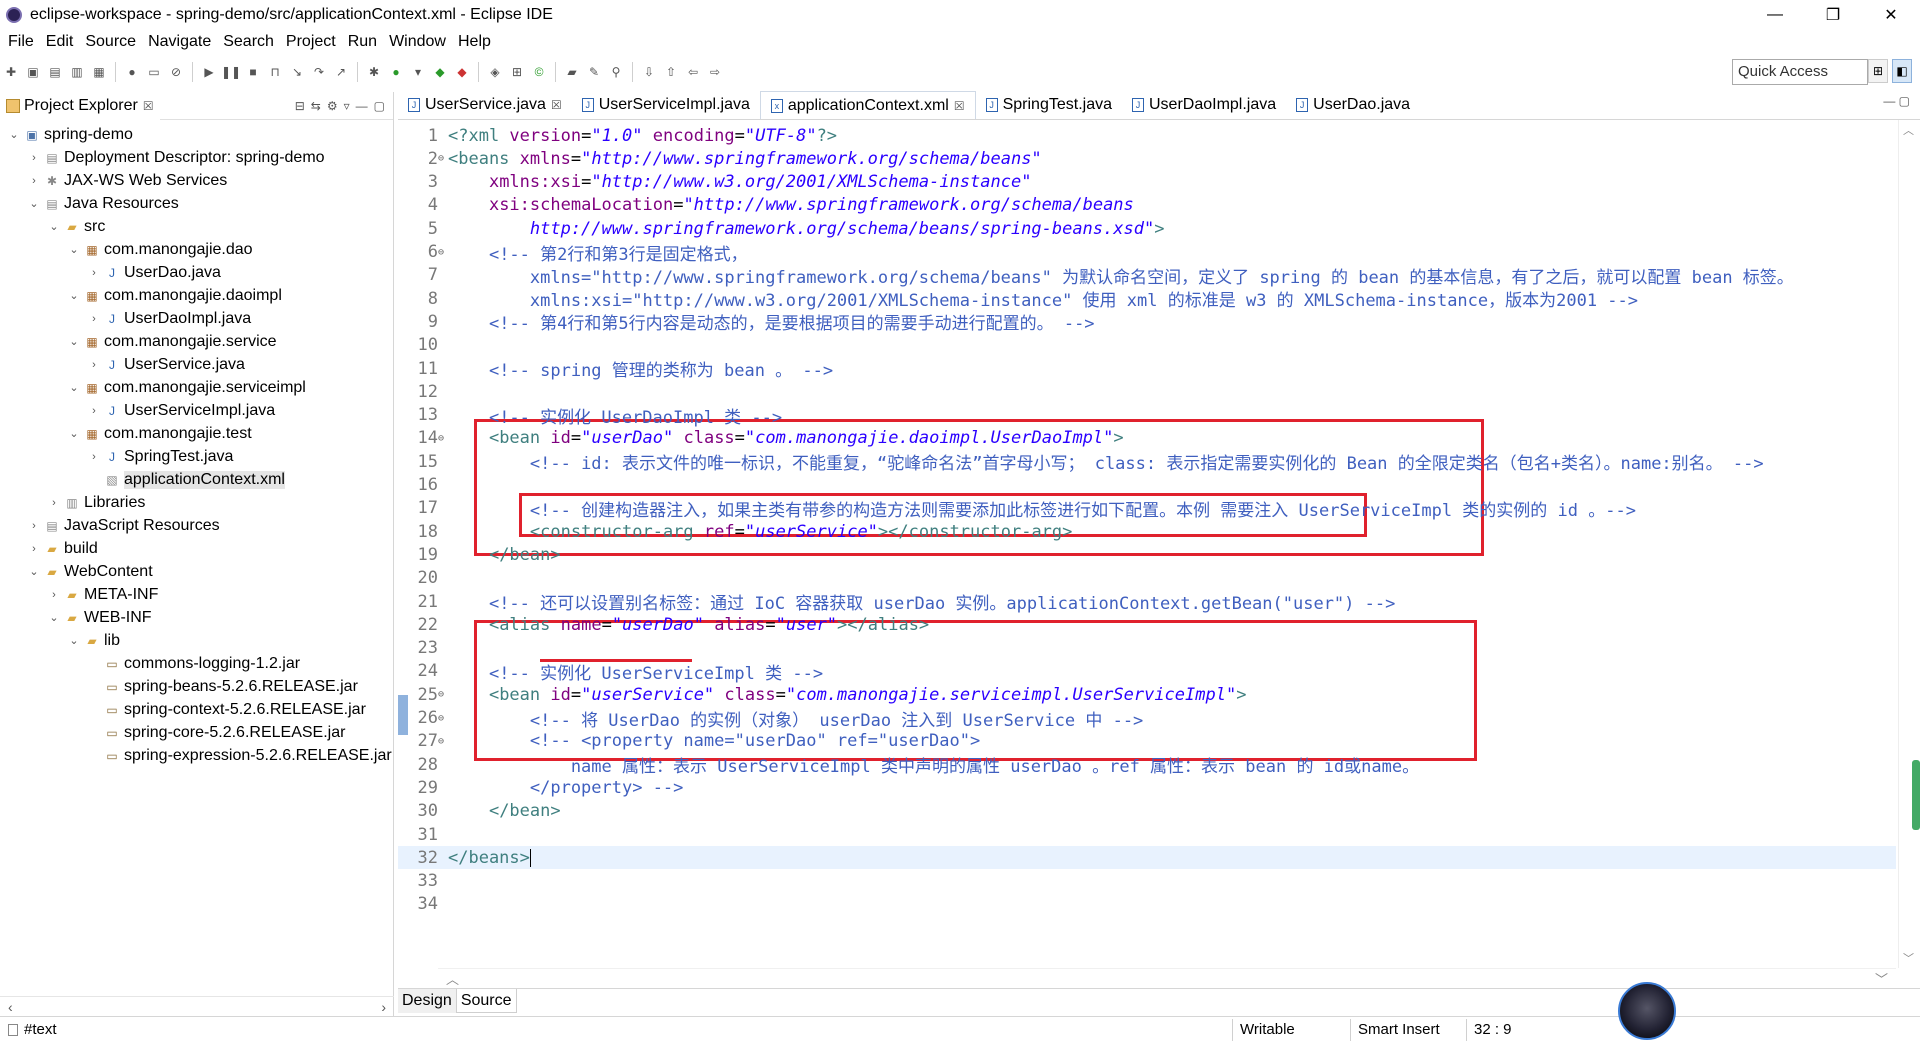 Image resolution: width=1920 pixels, height=1042 pixels. Describe the element at coordinates (362, 42) in the screenshot. I see `menu-run: Run` at that location.